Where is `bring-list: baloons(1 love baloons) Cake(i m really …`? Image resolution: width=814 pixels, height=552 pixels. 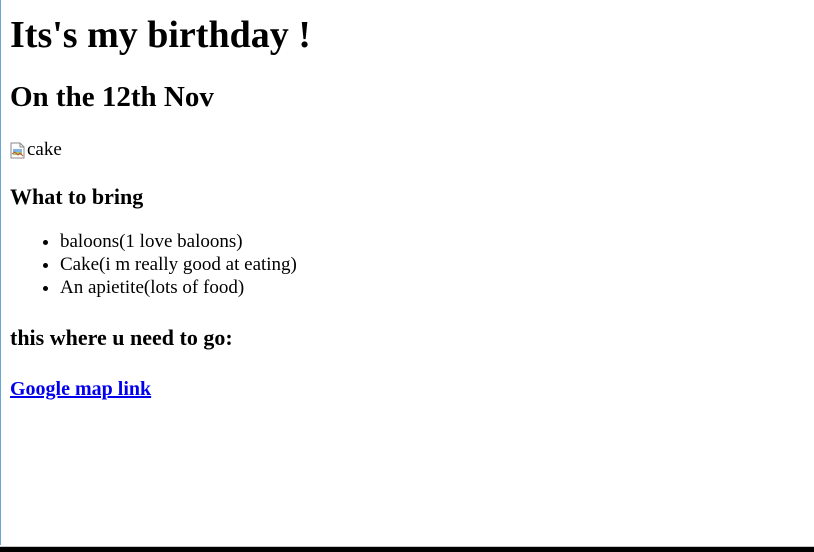
bring-list: baloons(1 love baloons) Cake(i m really … is located at coordinates (407, 264).